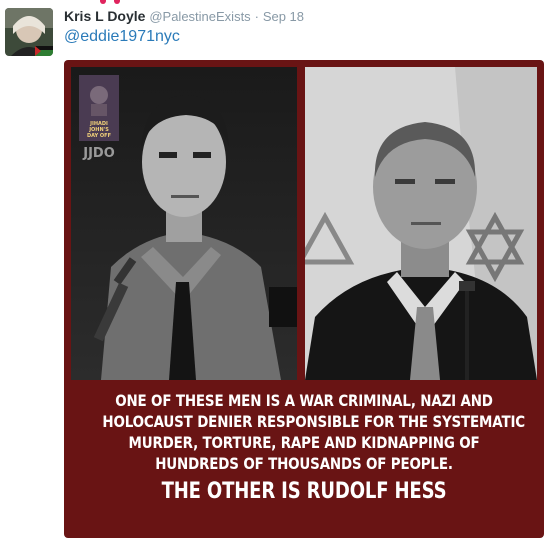  What do you see at coordinates (304, 442) in the screenshot?
I see `caption-line-3: MURDER, TORTURE, RAPE AND KIDNAPPING OF` at bounding box center [304, 442].